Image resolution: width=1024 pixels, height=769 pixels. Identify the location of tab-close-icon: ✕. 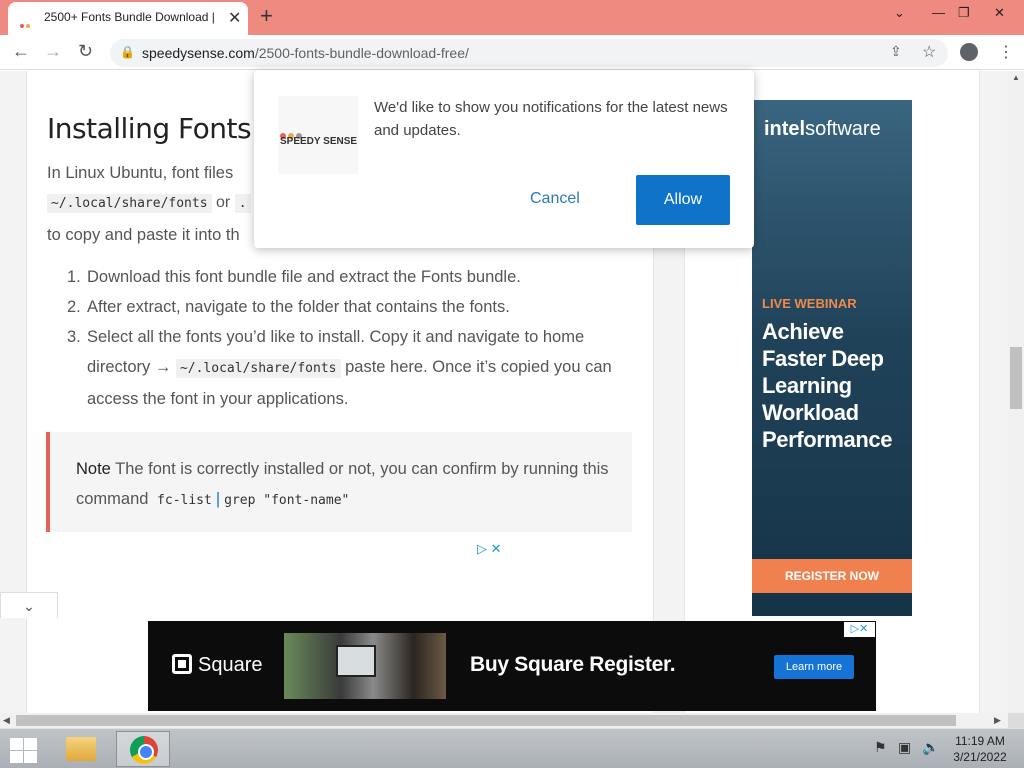
(234, 18).